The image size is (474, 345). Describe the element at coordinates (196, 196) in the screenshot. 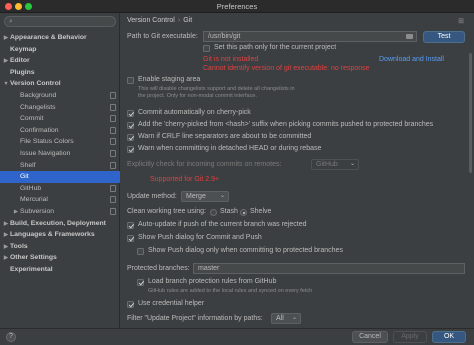

I see `update-method-value: Merge` at that location.